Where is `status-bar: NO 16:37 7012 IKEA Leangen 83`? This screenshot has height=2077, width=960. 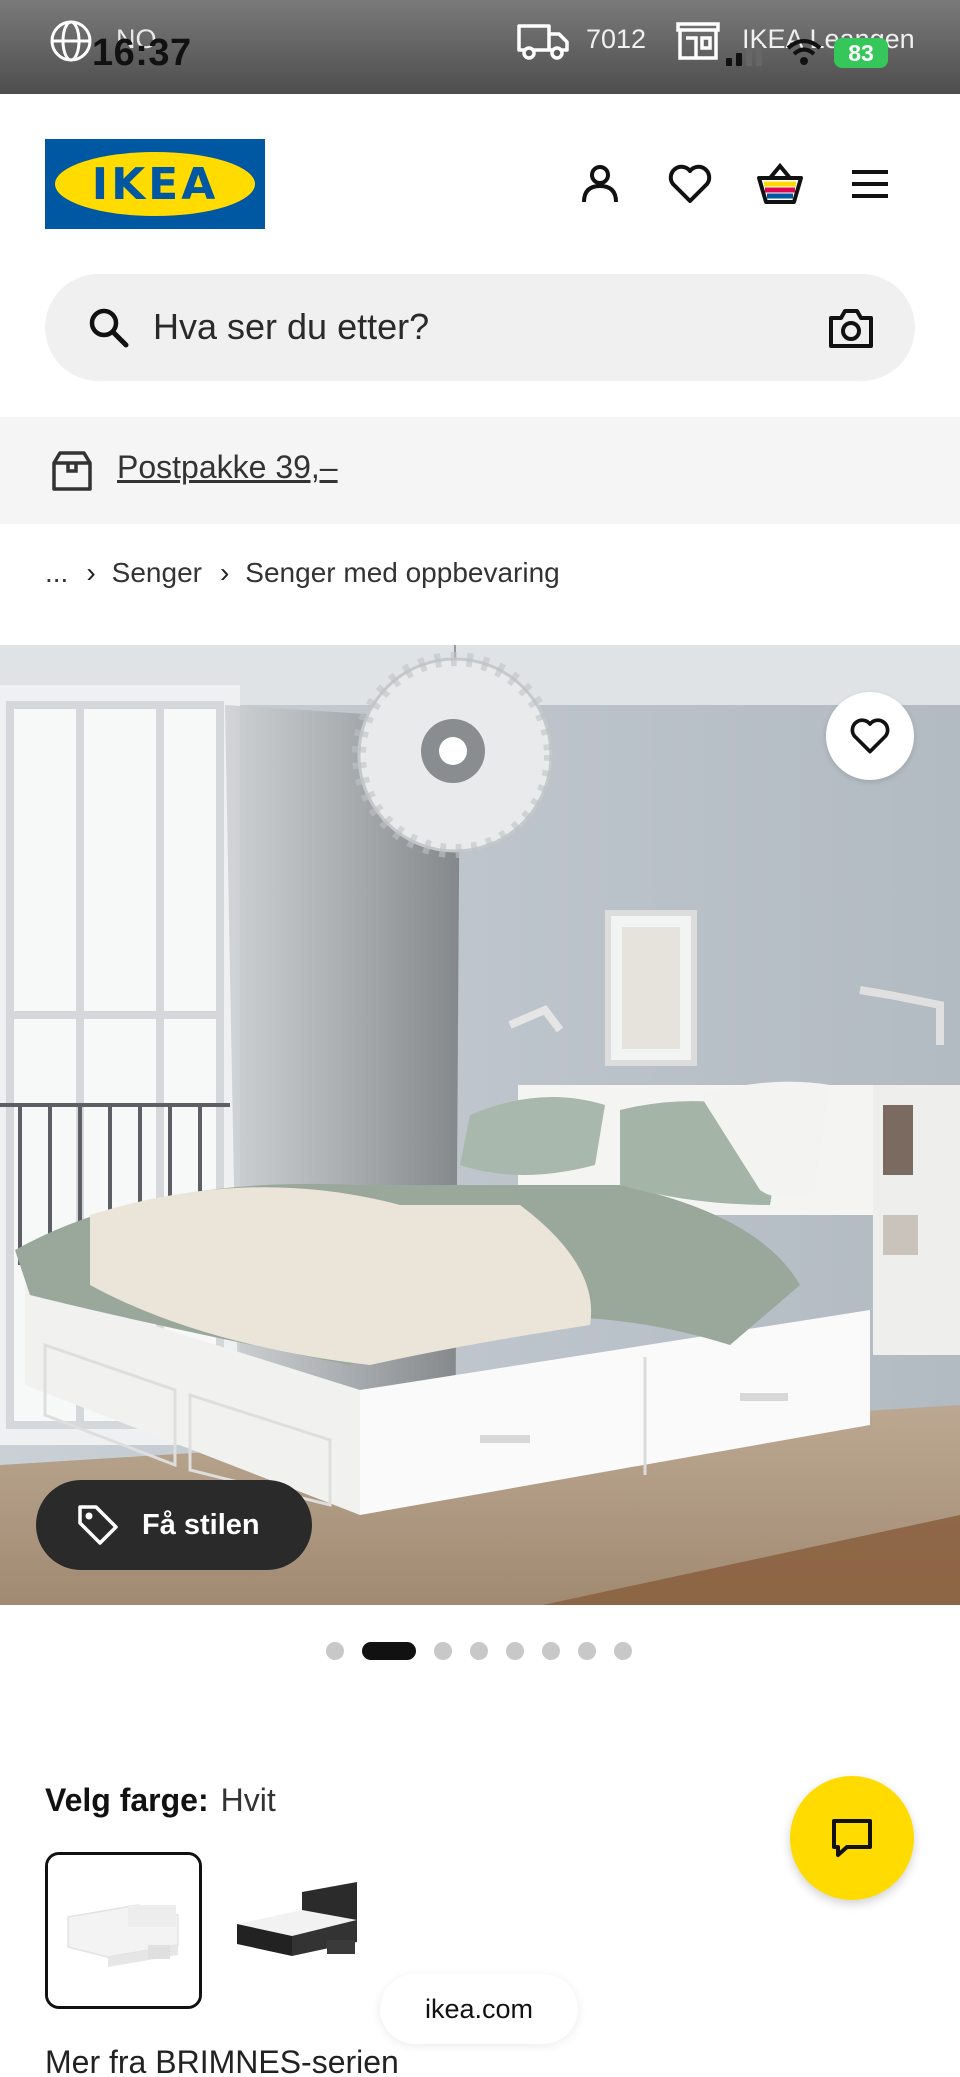 status-bar: NO 16:37 7012 IKEA Leangen 83 is located at coordinates (480, 47).